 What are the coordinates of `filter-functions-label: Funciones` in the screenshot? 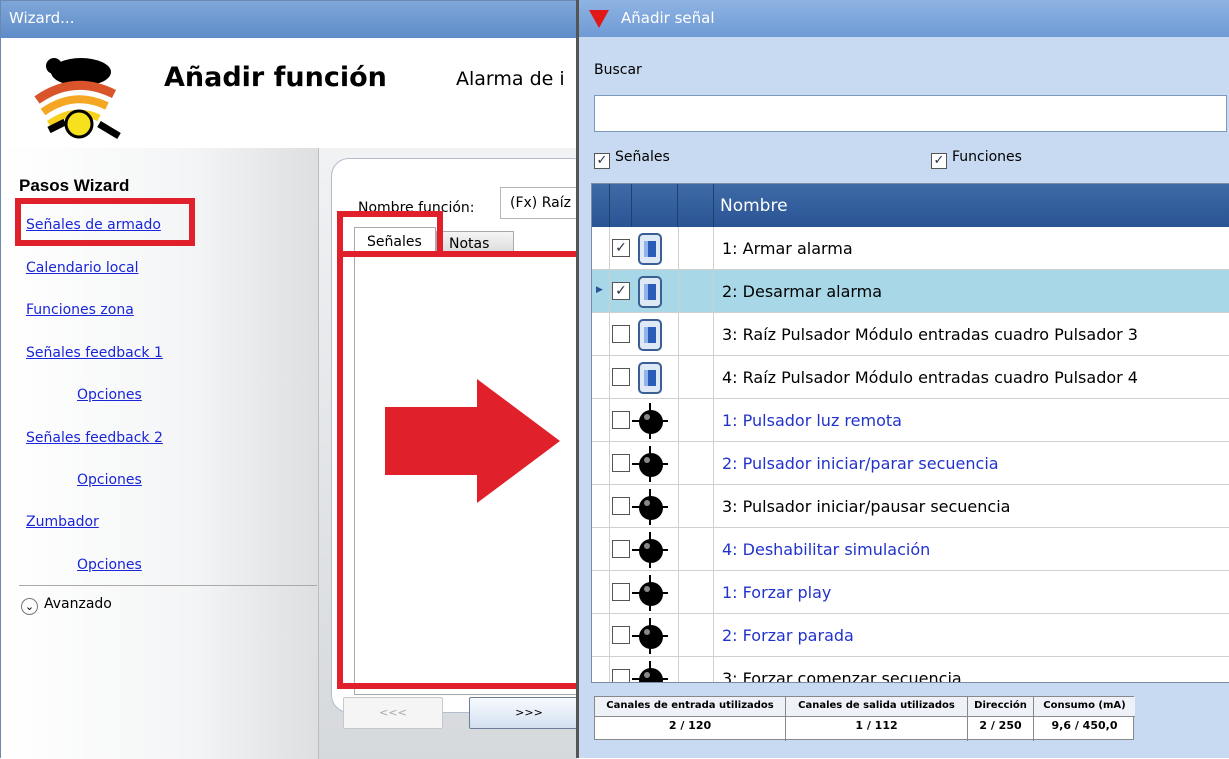 It's located at (987, 157).